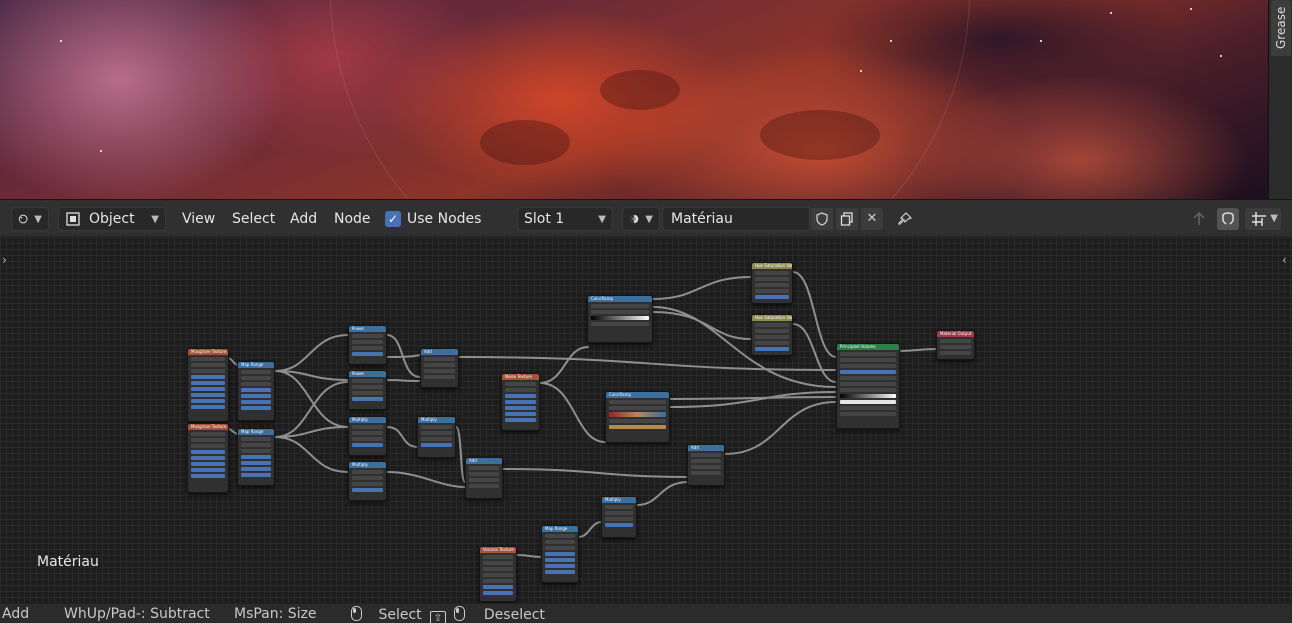 This screenshot has height=623, width=1292. Describe the element at coordinates (198, 219) in the screenshot. I see `menu-view: View` at that location.